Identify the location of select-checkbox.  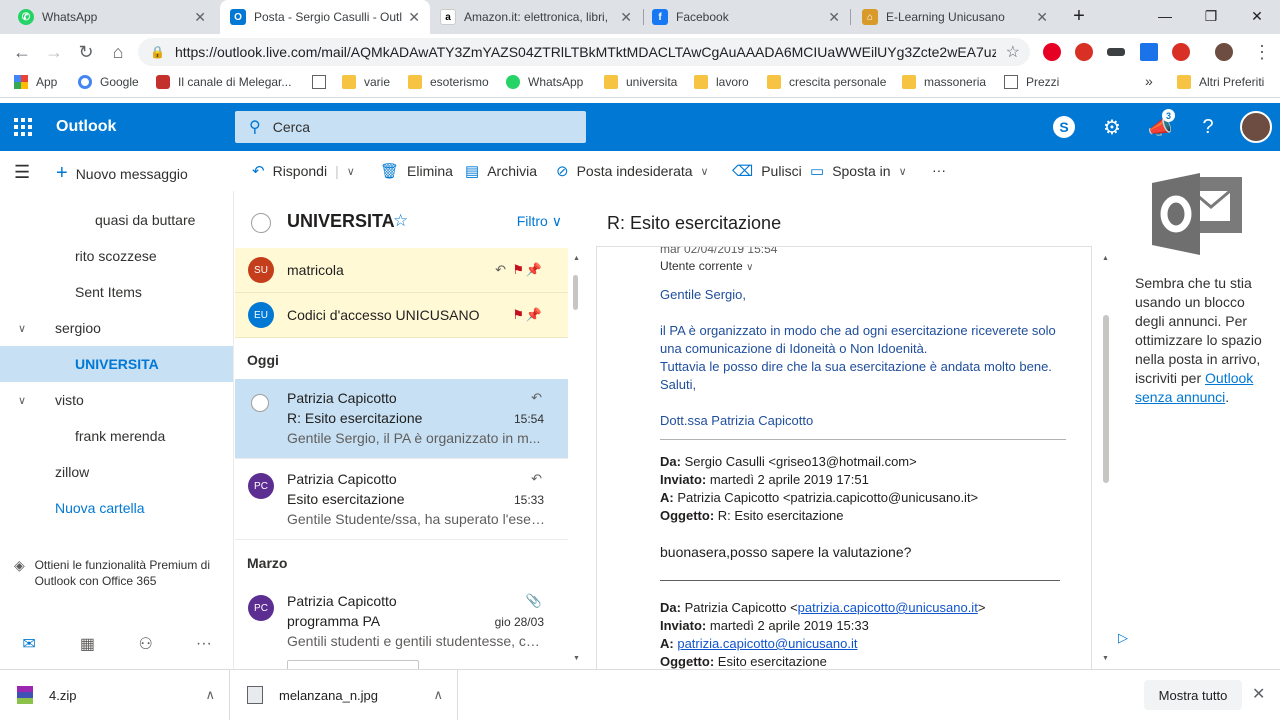
(260, 403).